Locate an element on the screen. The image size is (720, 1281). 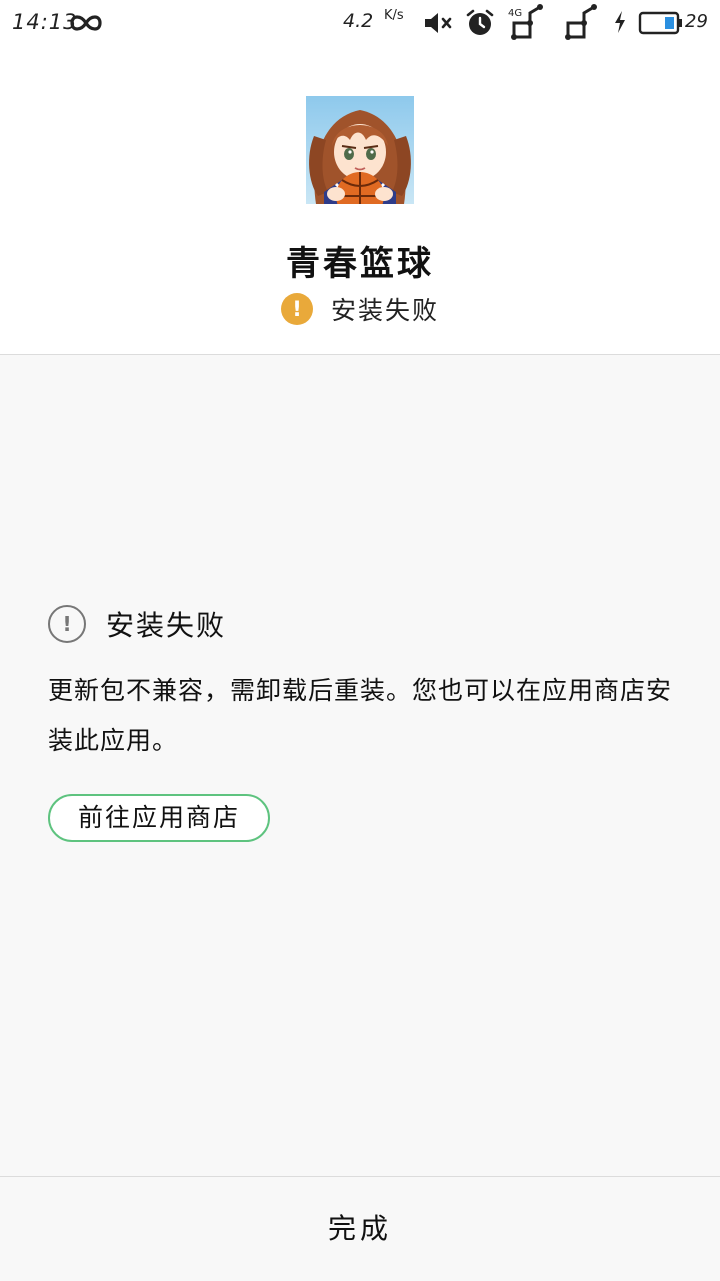
install-status: ! 安装失败 is located at coordinates (360, 309).